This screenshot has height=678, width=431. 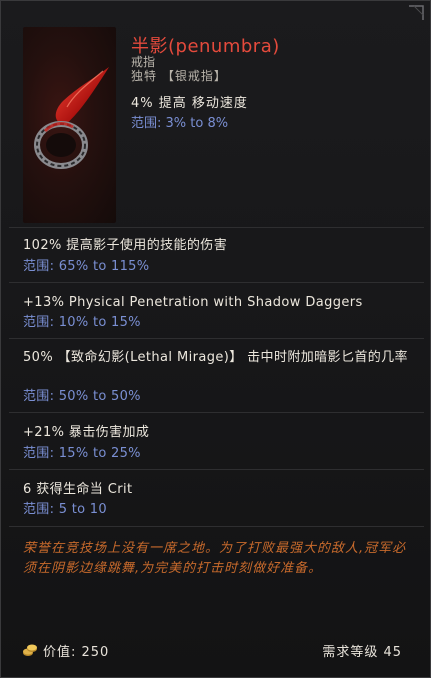 I want to click on affix-2-range: 范围: 10% to 15%, so click(x=82, y=322).